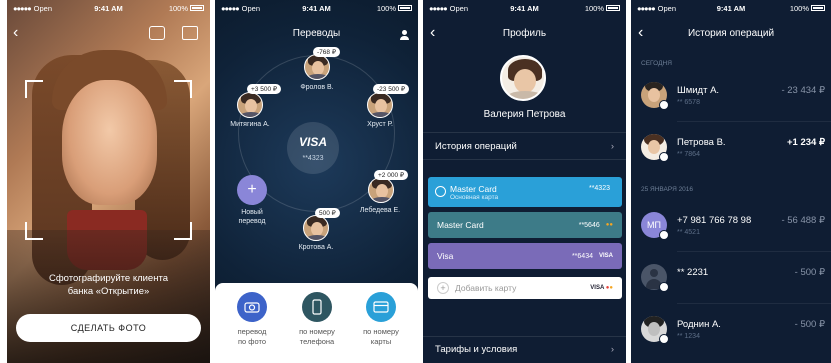 The image size is (831, 363). Describe the element at coordinates (252, 221) in the screenshot. I see `new-transfer-label-line: перевод` at that location.